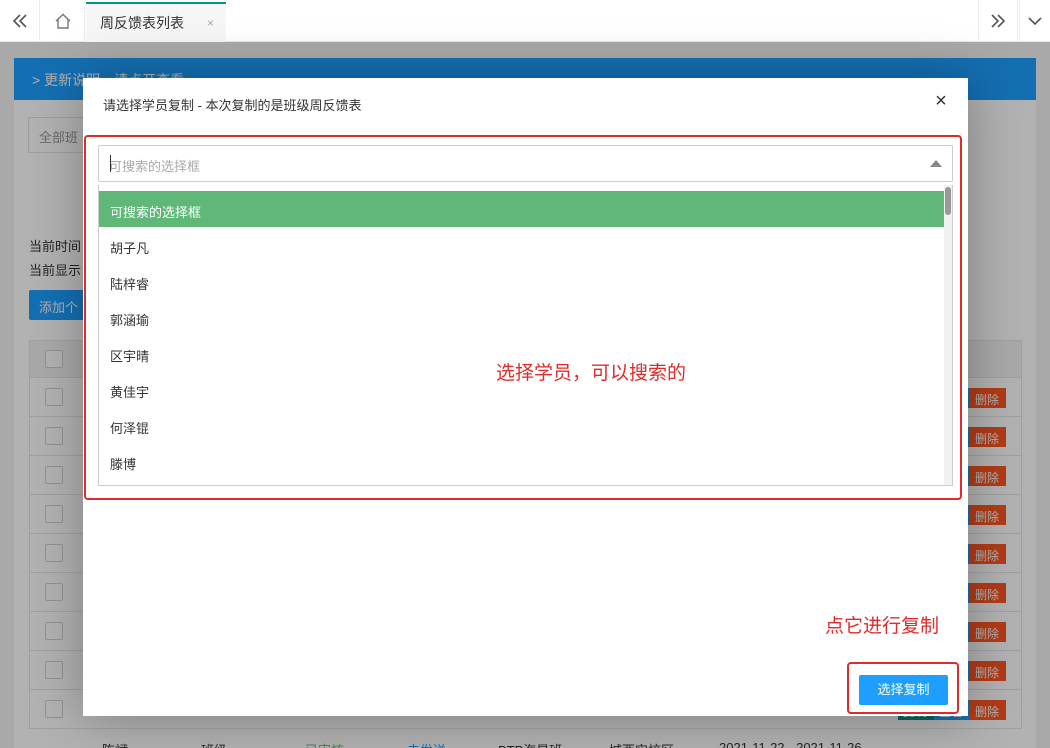  I want to click on home-tab, so click(63, 21).